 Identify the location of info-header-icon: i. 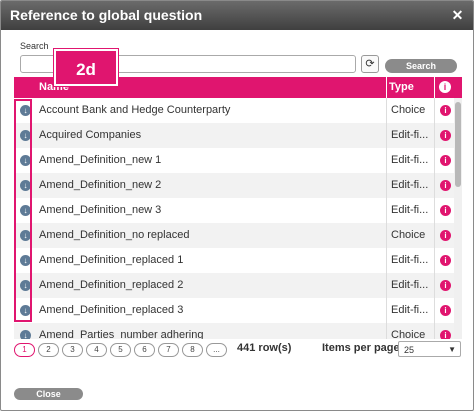
(445, 87).